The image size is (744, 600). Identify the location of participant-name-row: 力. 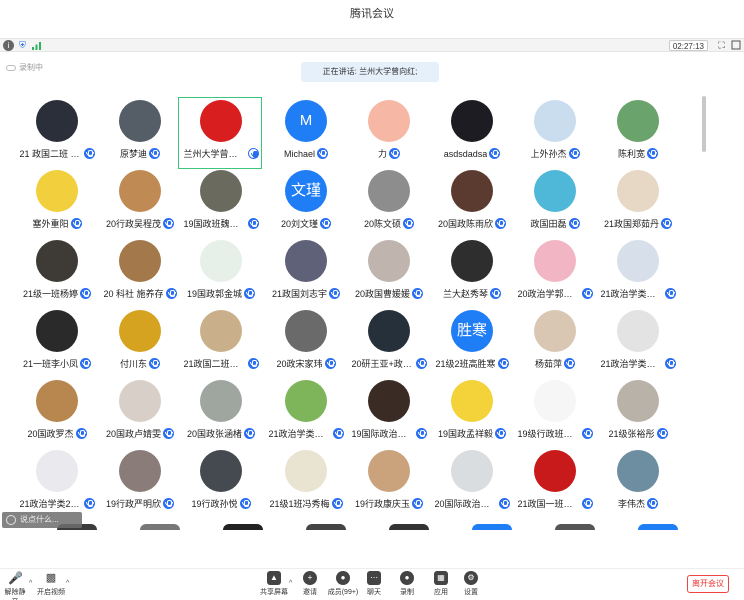
(389, 153).